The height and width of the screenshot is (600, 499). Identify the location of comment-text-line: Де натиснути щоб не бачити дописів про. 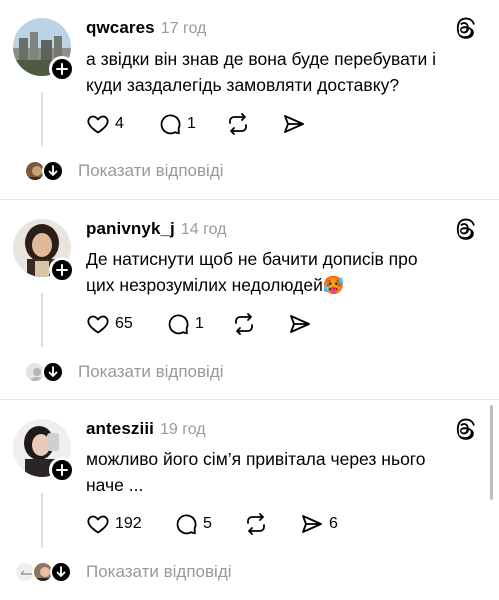
(252, 259).